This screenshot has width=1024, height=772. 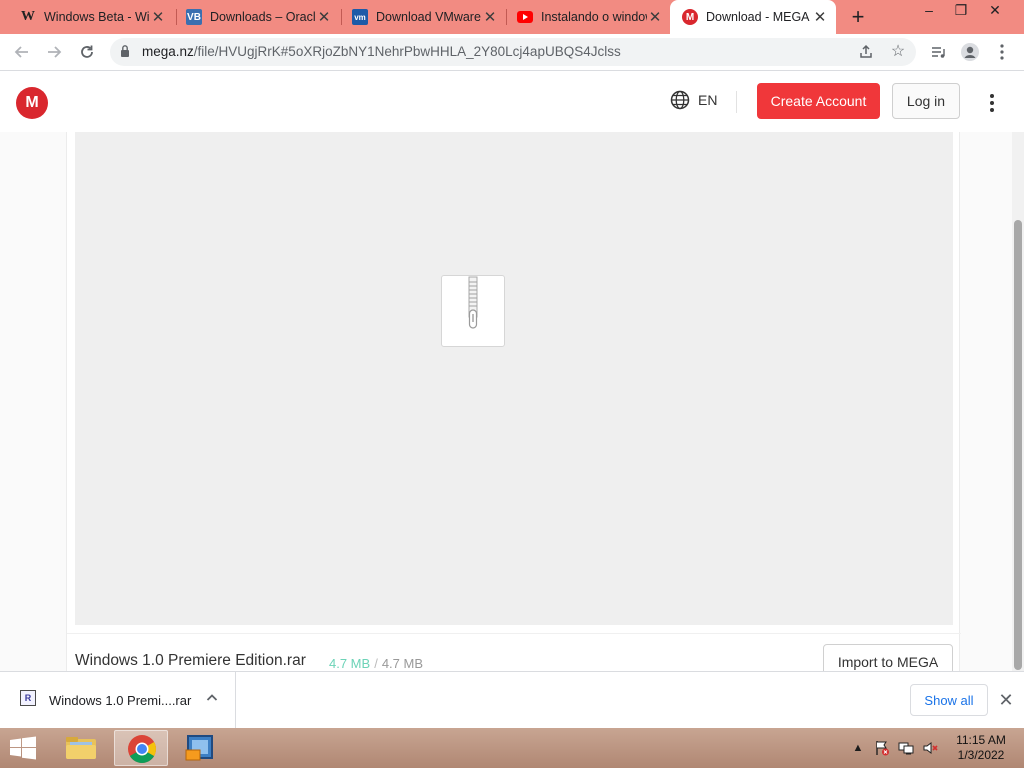 What do you see at coordinates (929, 10) in the screenshot?
I see `minimize-window-icon: –` at bounding box center [929, 10].